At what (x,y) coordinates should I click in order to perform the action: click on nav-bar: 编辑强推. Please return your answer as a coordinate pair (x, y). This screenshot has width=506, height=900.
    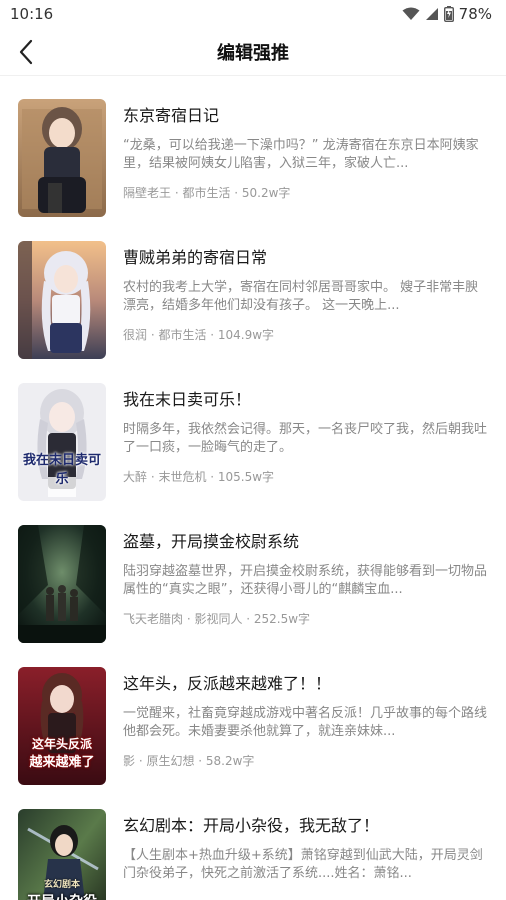
    Looking at the image, I should click on (253, 52).